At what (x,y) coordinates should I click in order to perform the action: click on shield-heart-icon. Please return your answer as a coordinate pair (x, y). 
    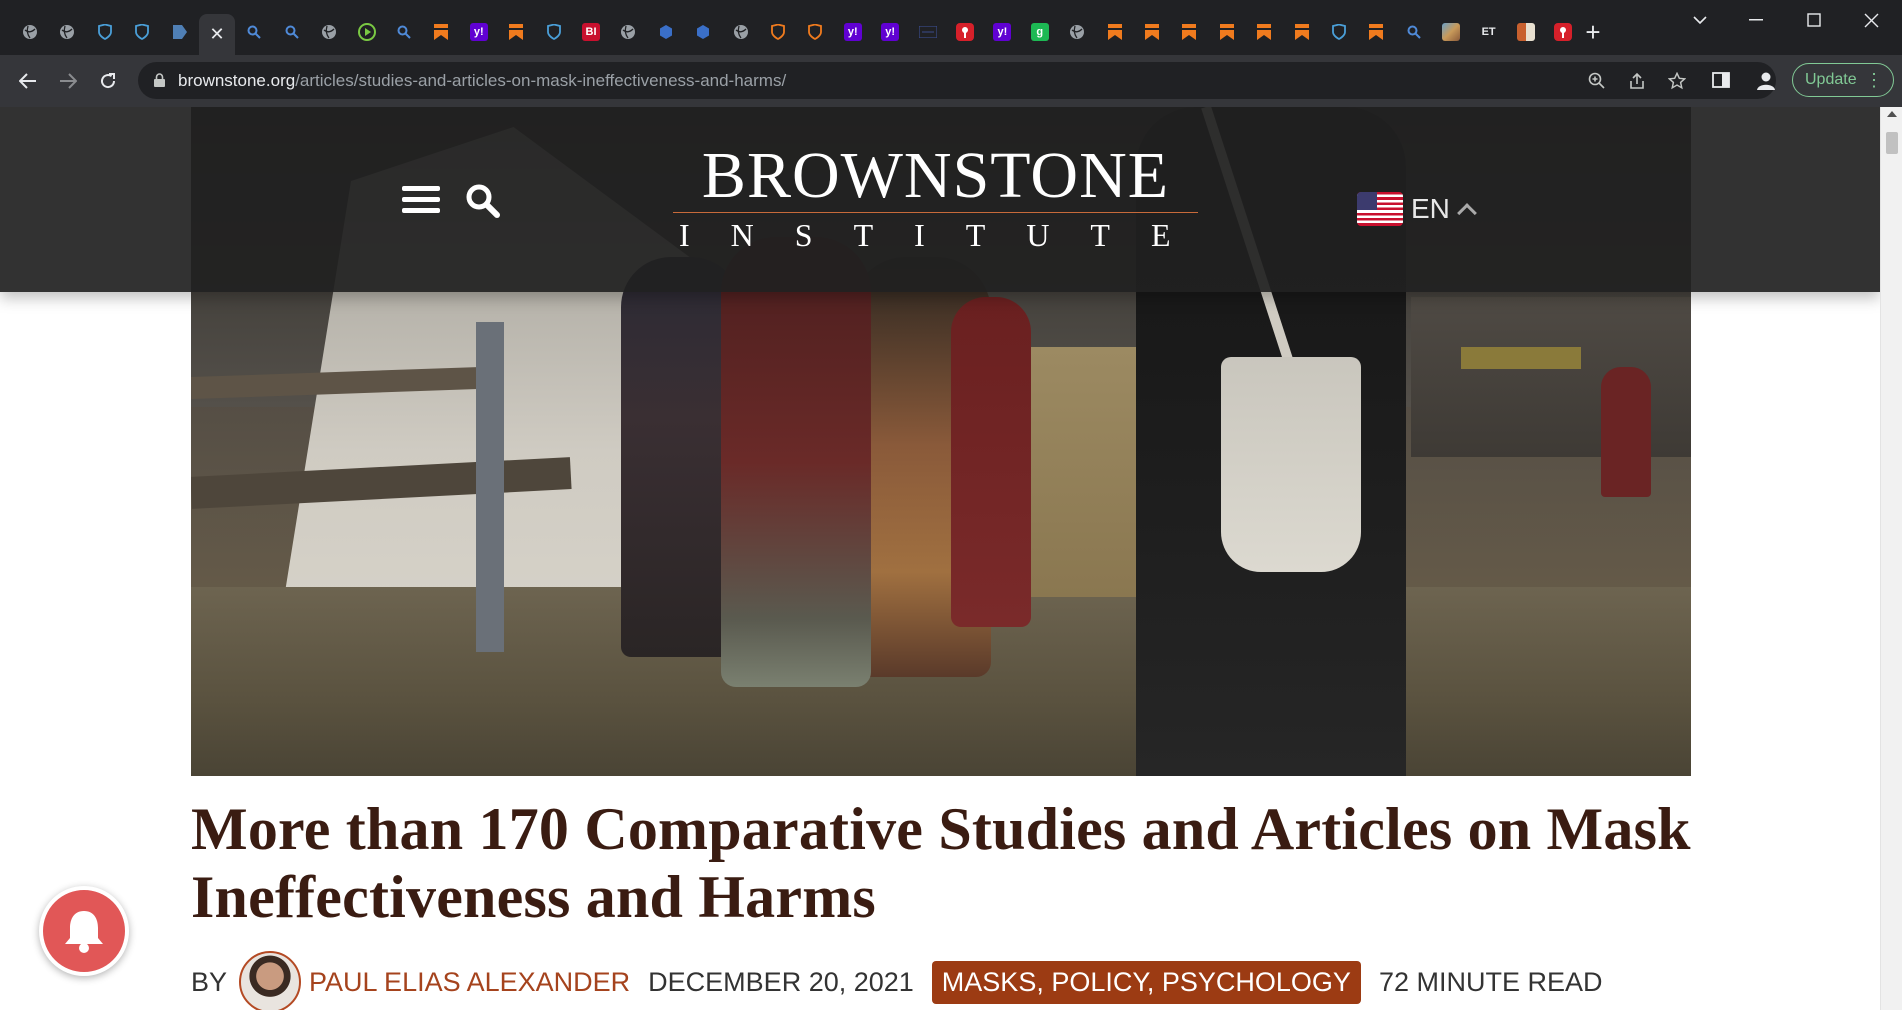
    Looking at the image, I should click on (554, 32).